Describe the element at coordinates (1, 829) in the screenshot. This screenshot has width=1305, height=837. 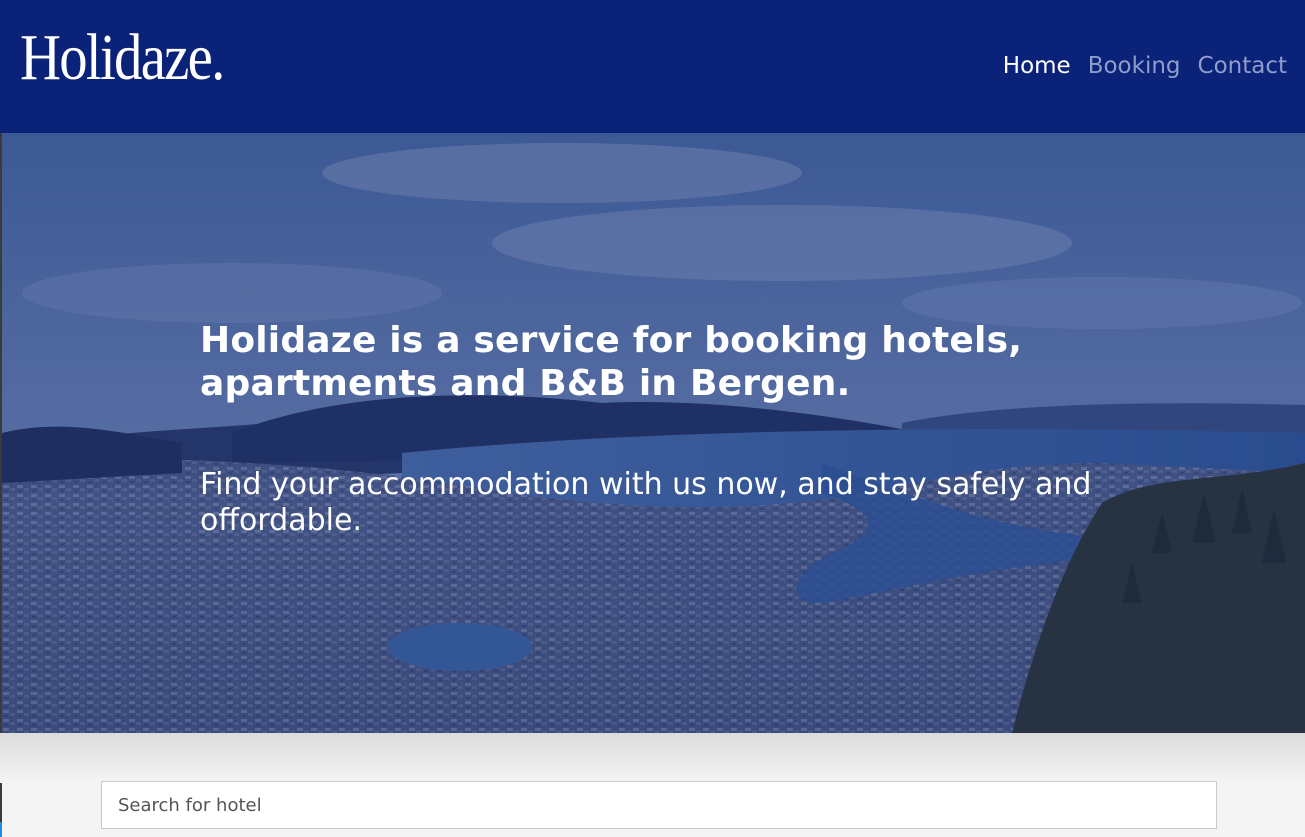
I see `window-edge-accent` at that location.